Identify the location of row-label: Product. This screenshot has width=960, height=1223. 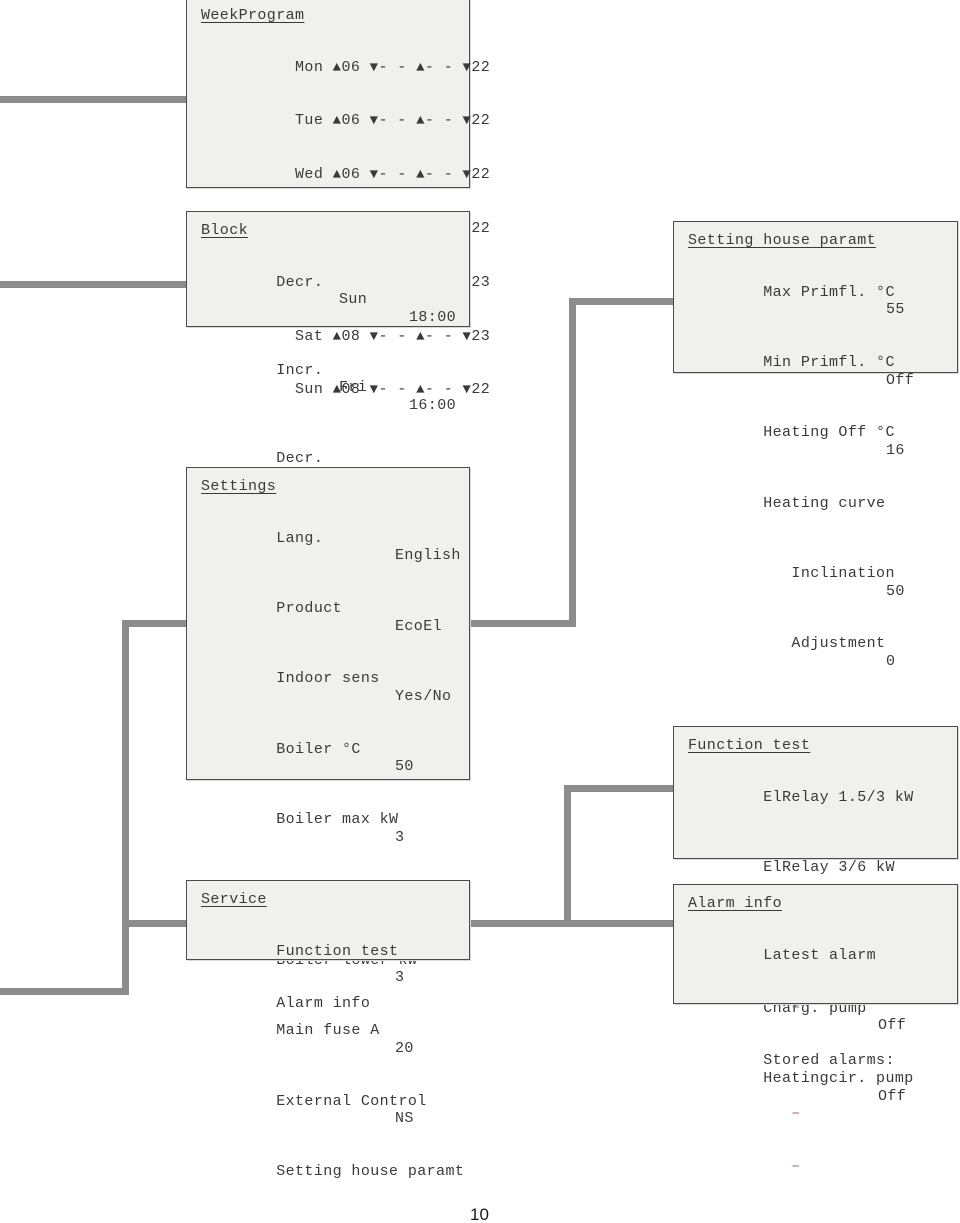
(309, 608).